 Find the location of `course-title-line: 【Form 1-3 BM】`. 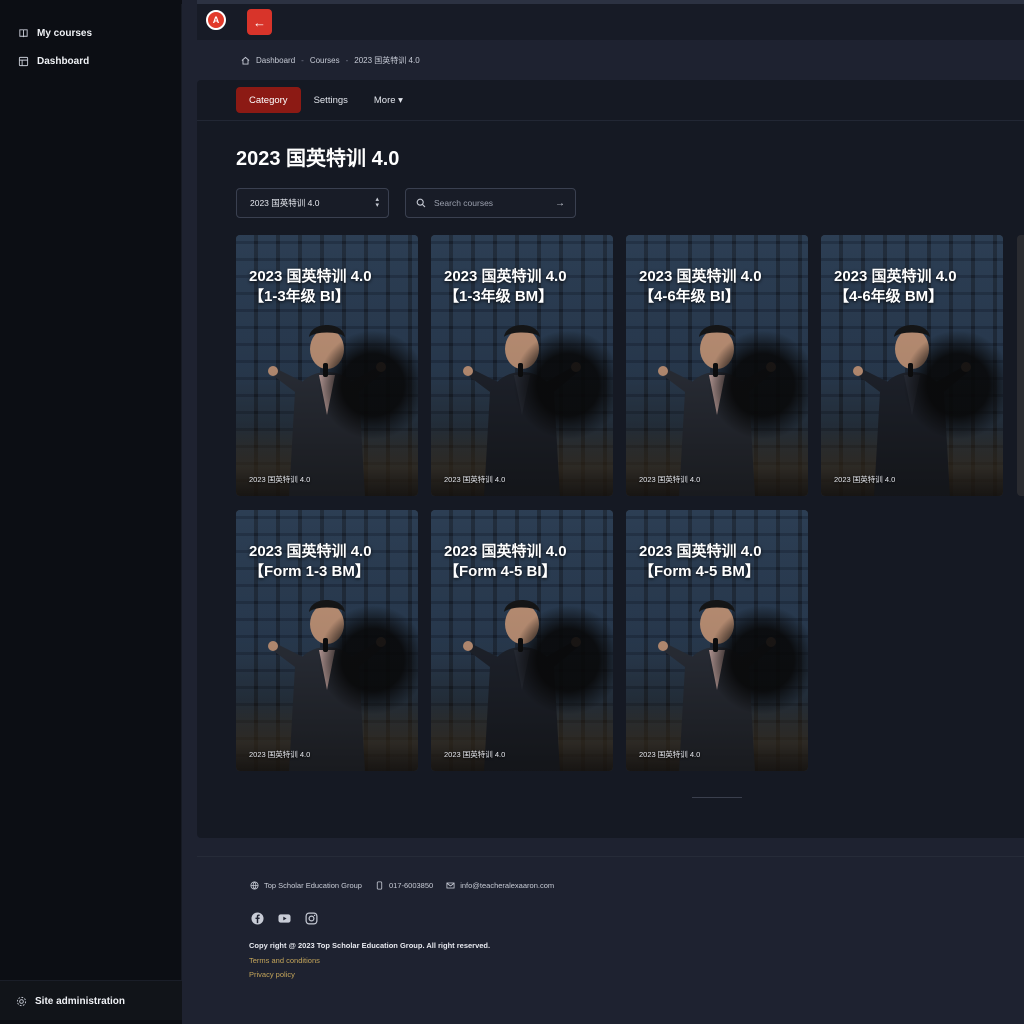

course-title-line: 【Form 1-3 BM】 is located at coordinates (309, 571).